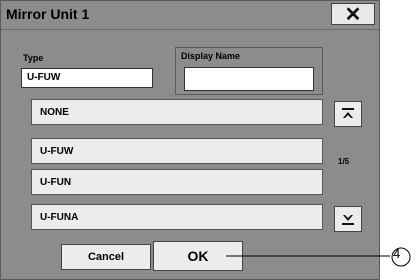  What do you see at coordinates (318, 257) in the screenshot?
I see `callout-leader-line` at bounding box center [318, 257].